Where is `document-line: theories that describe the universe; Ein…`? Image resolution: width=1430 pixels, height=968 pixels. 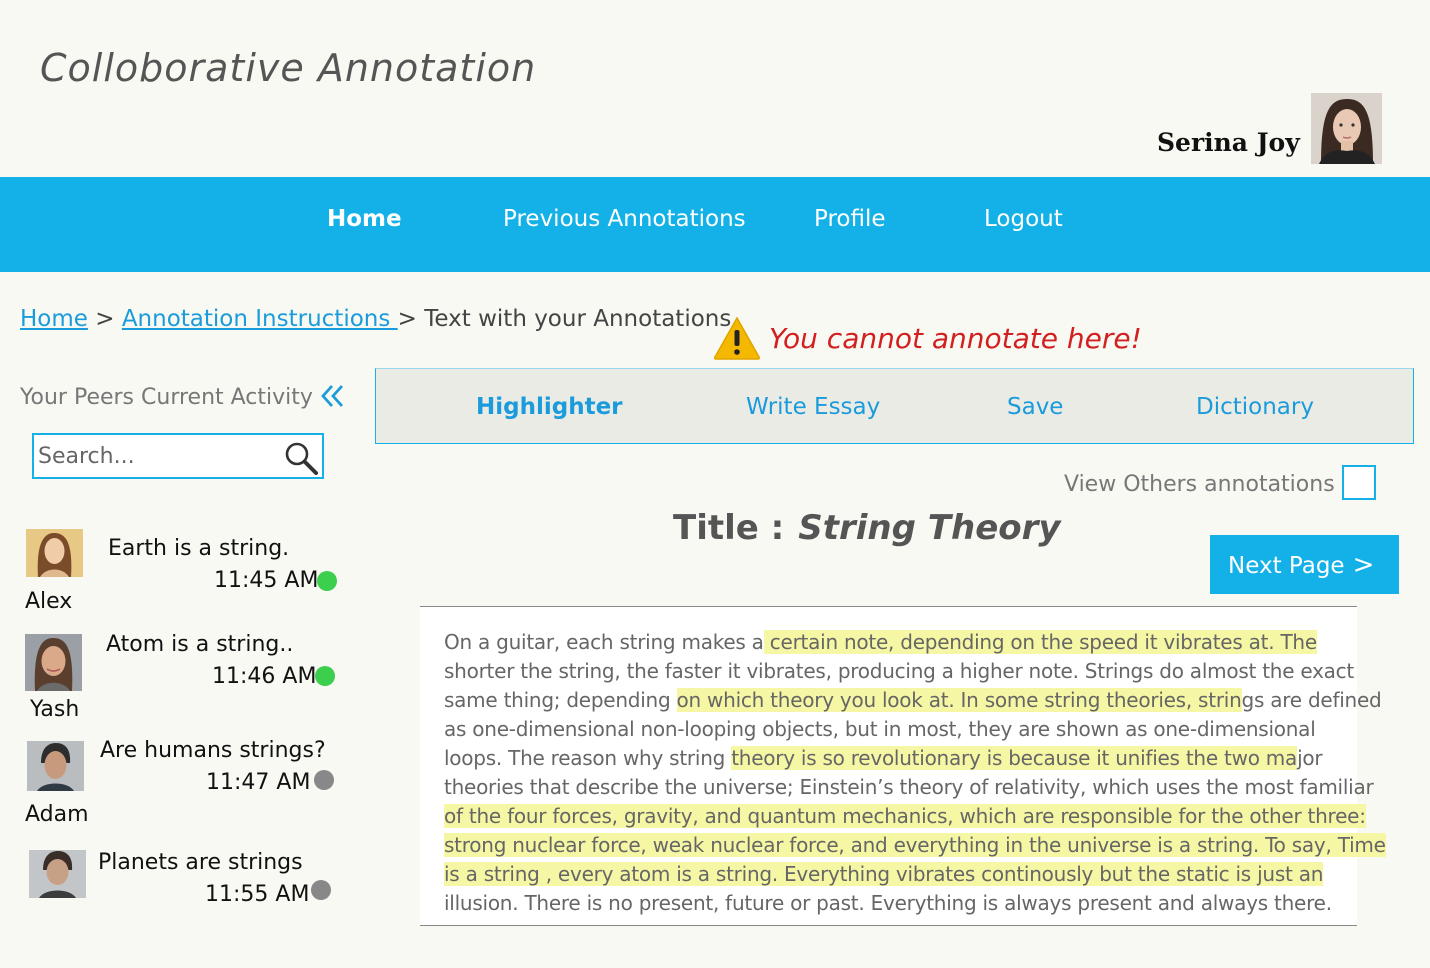
document-line: theories that describe the universe; Ein… is located at coordinates (909, 787).